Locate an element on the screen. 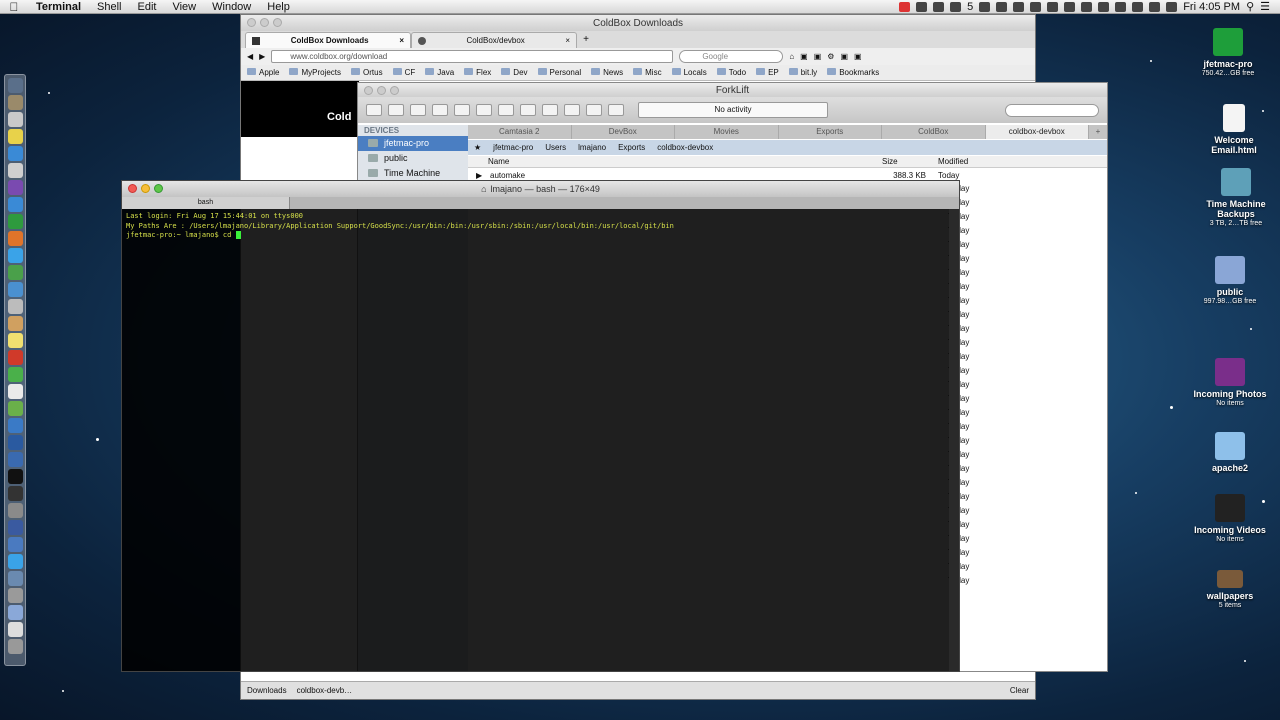 This screenshot has width=1280, height=720. menu-shell: Shell is located at coordinates (109, 7).